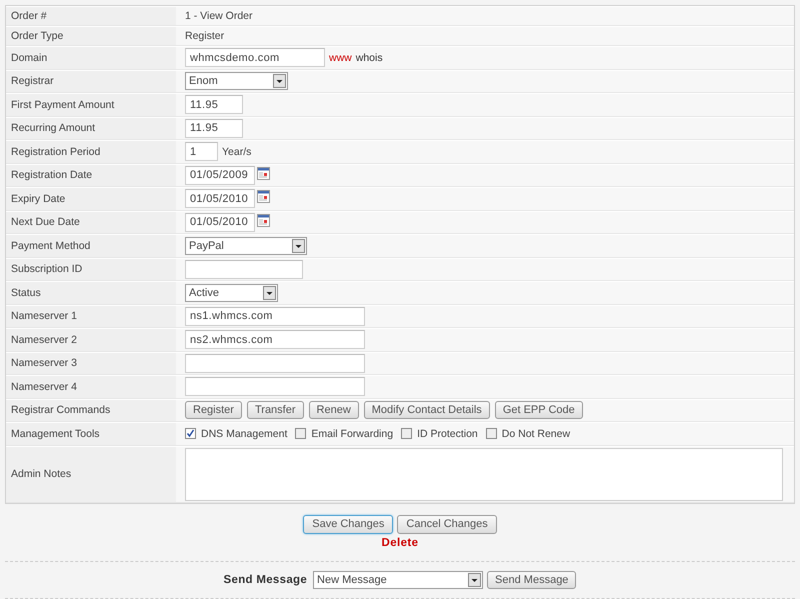 This screenshot has height=599, width=800. I want to click on field-label: Order #, so click(29, 16).